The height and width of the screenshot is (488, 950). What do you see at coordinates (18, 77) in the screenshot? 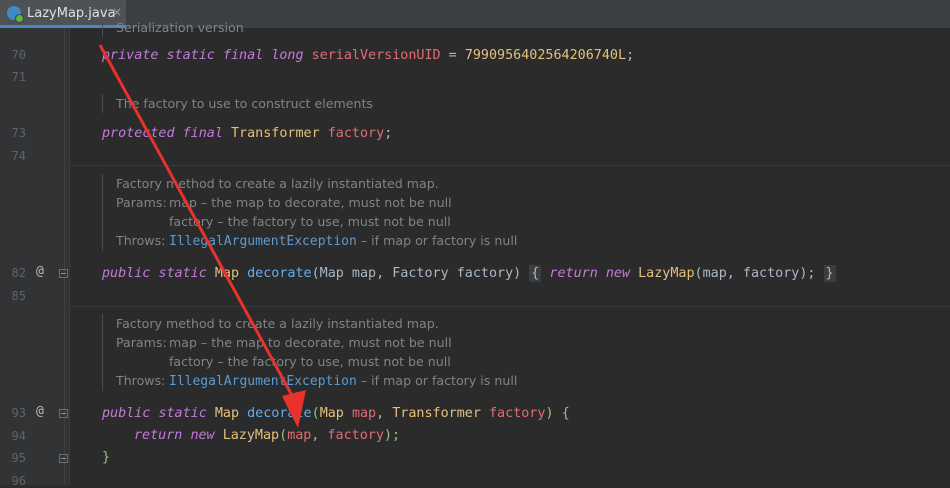
I see `line-number: 71` at bounding box center [18, 77].